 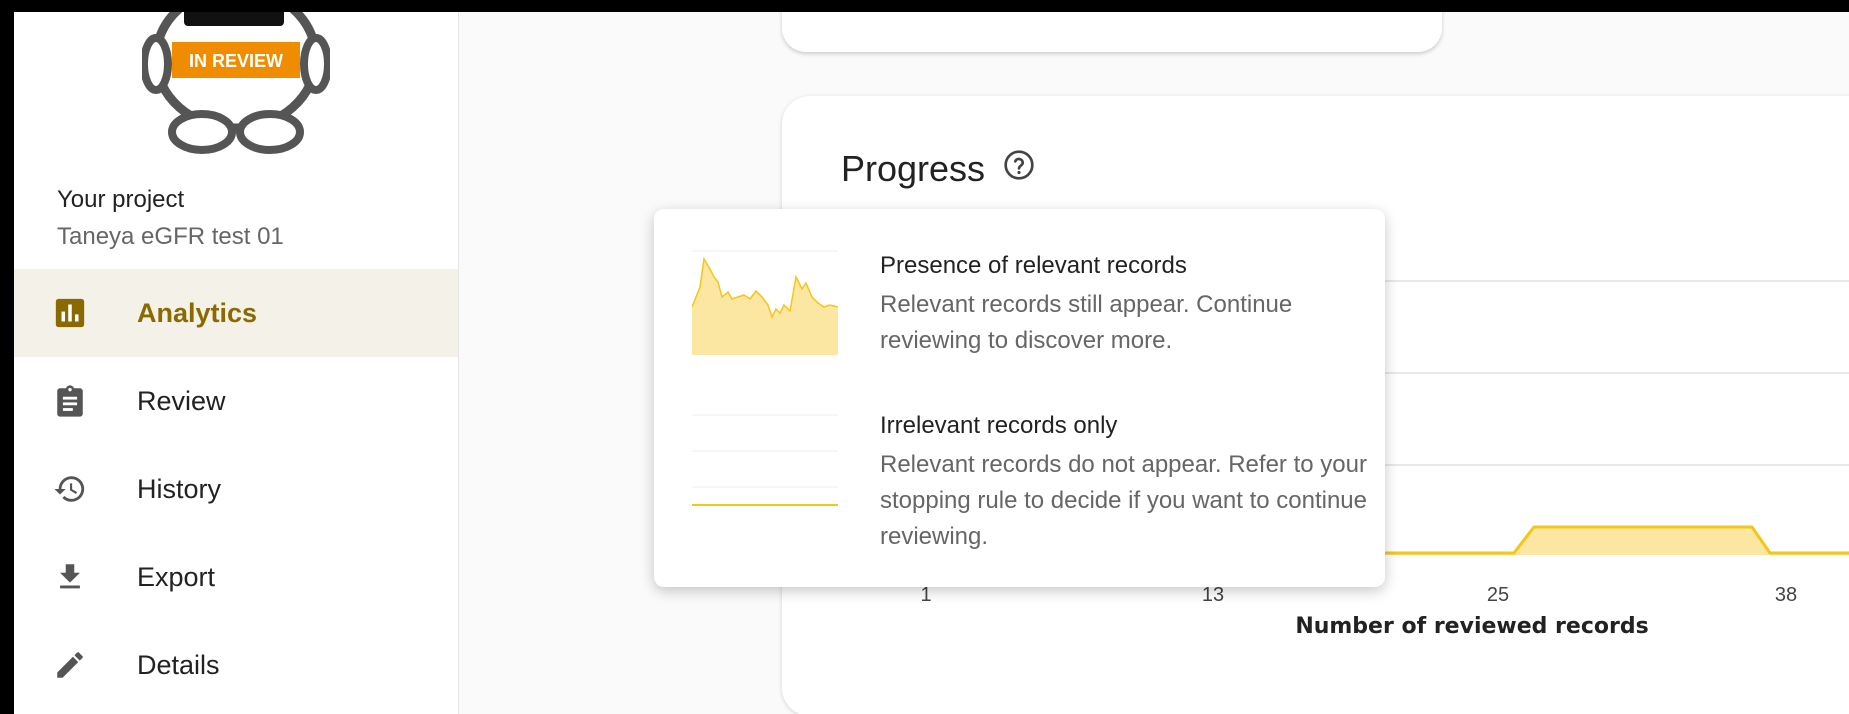 I want to click on x-tick-label: 1, so click(x=926, y=595).